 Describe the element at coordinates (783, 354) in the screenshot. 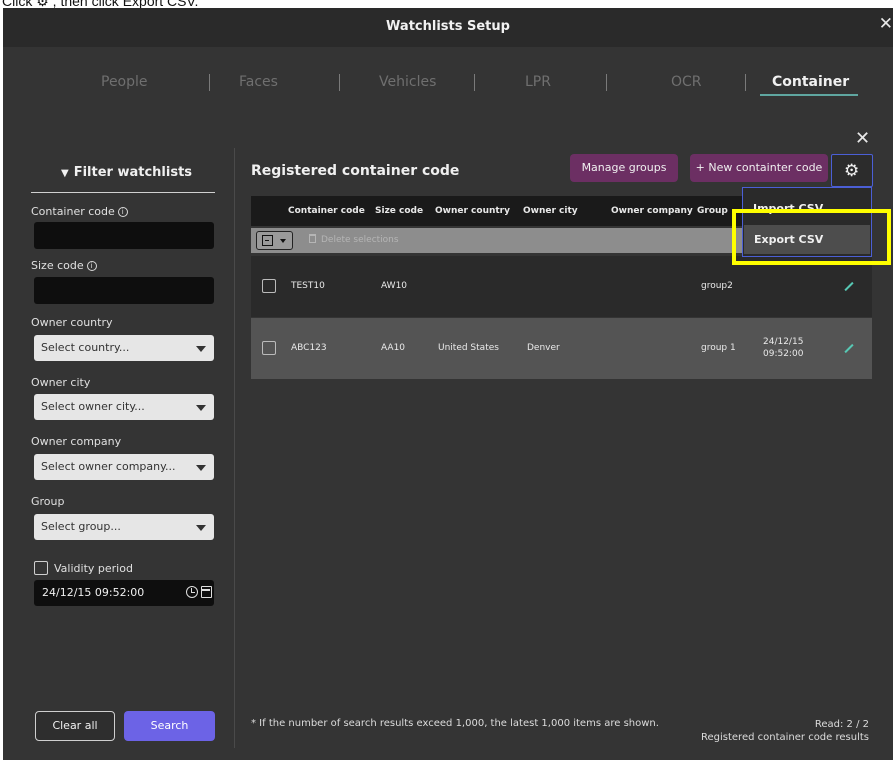

I see `cell-time: 09:52:00` at that location.